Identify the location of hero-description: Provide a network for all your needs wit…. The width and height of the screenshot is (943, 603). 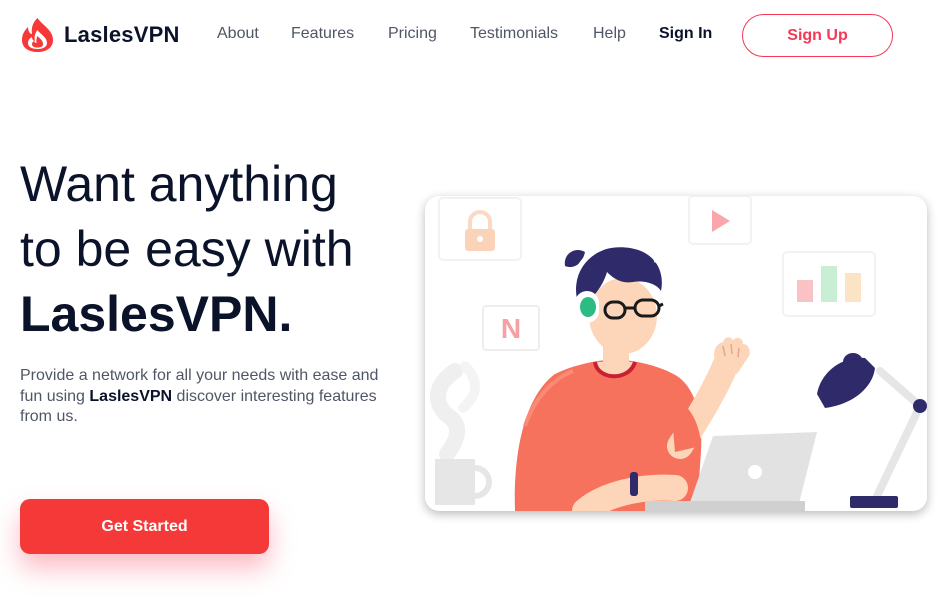
(200, 397).